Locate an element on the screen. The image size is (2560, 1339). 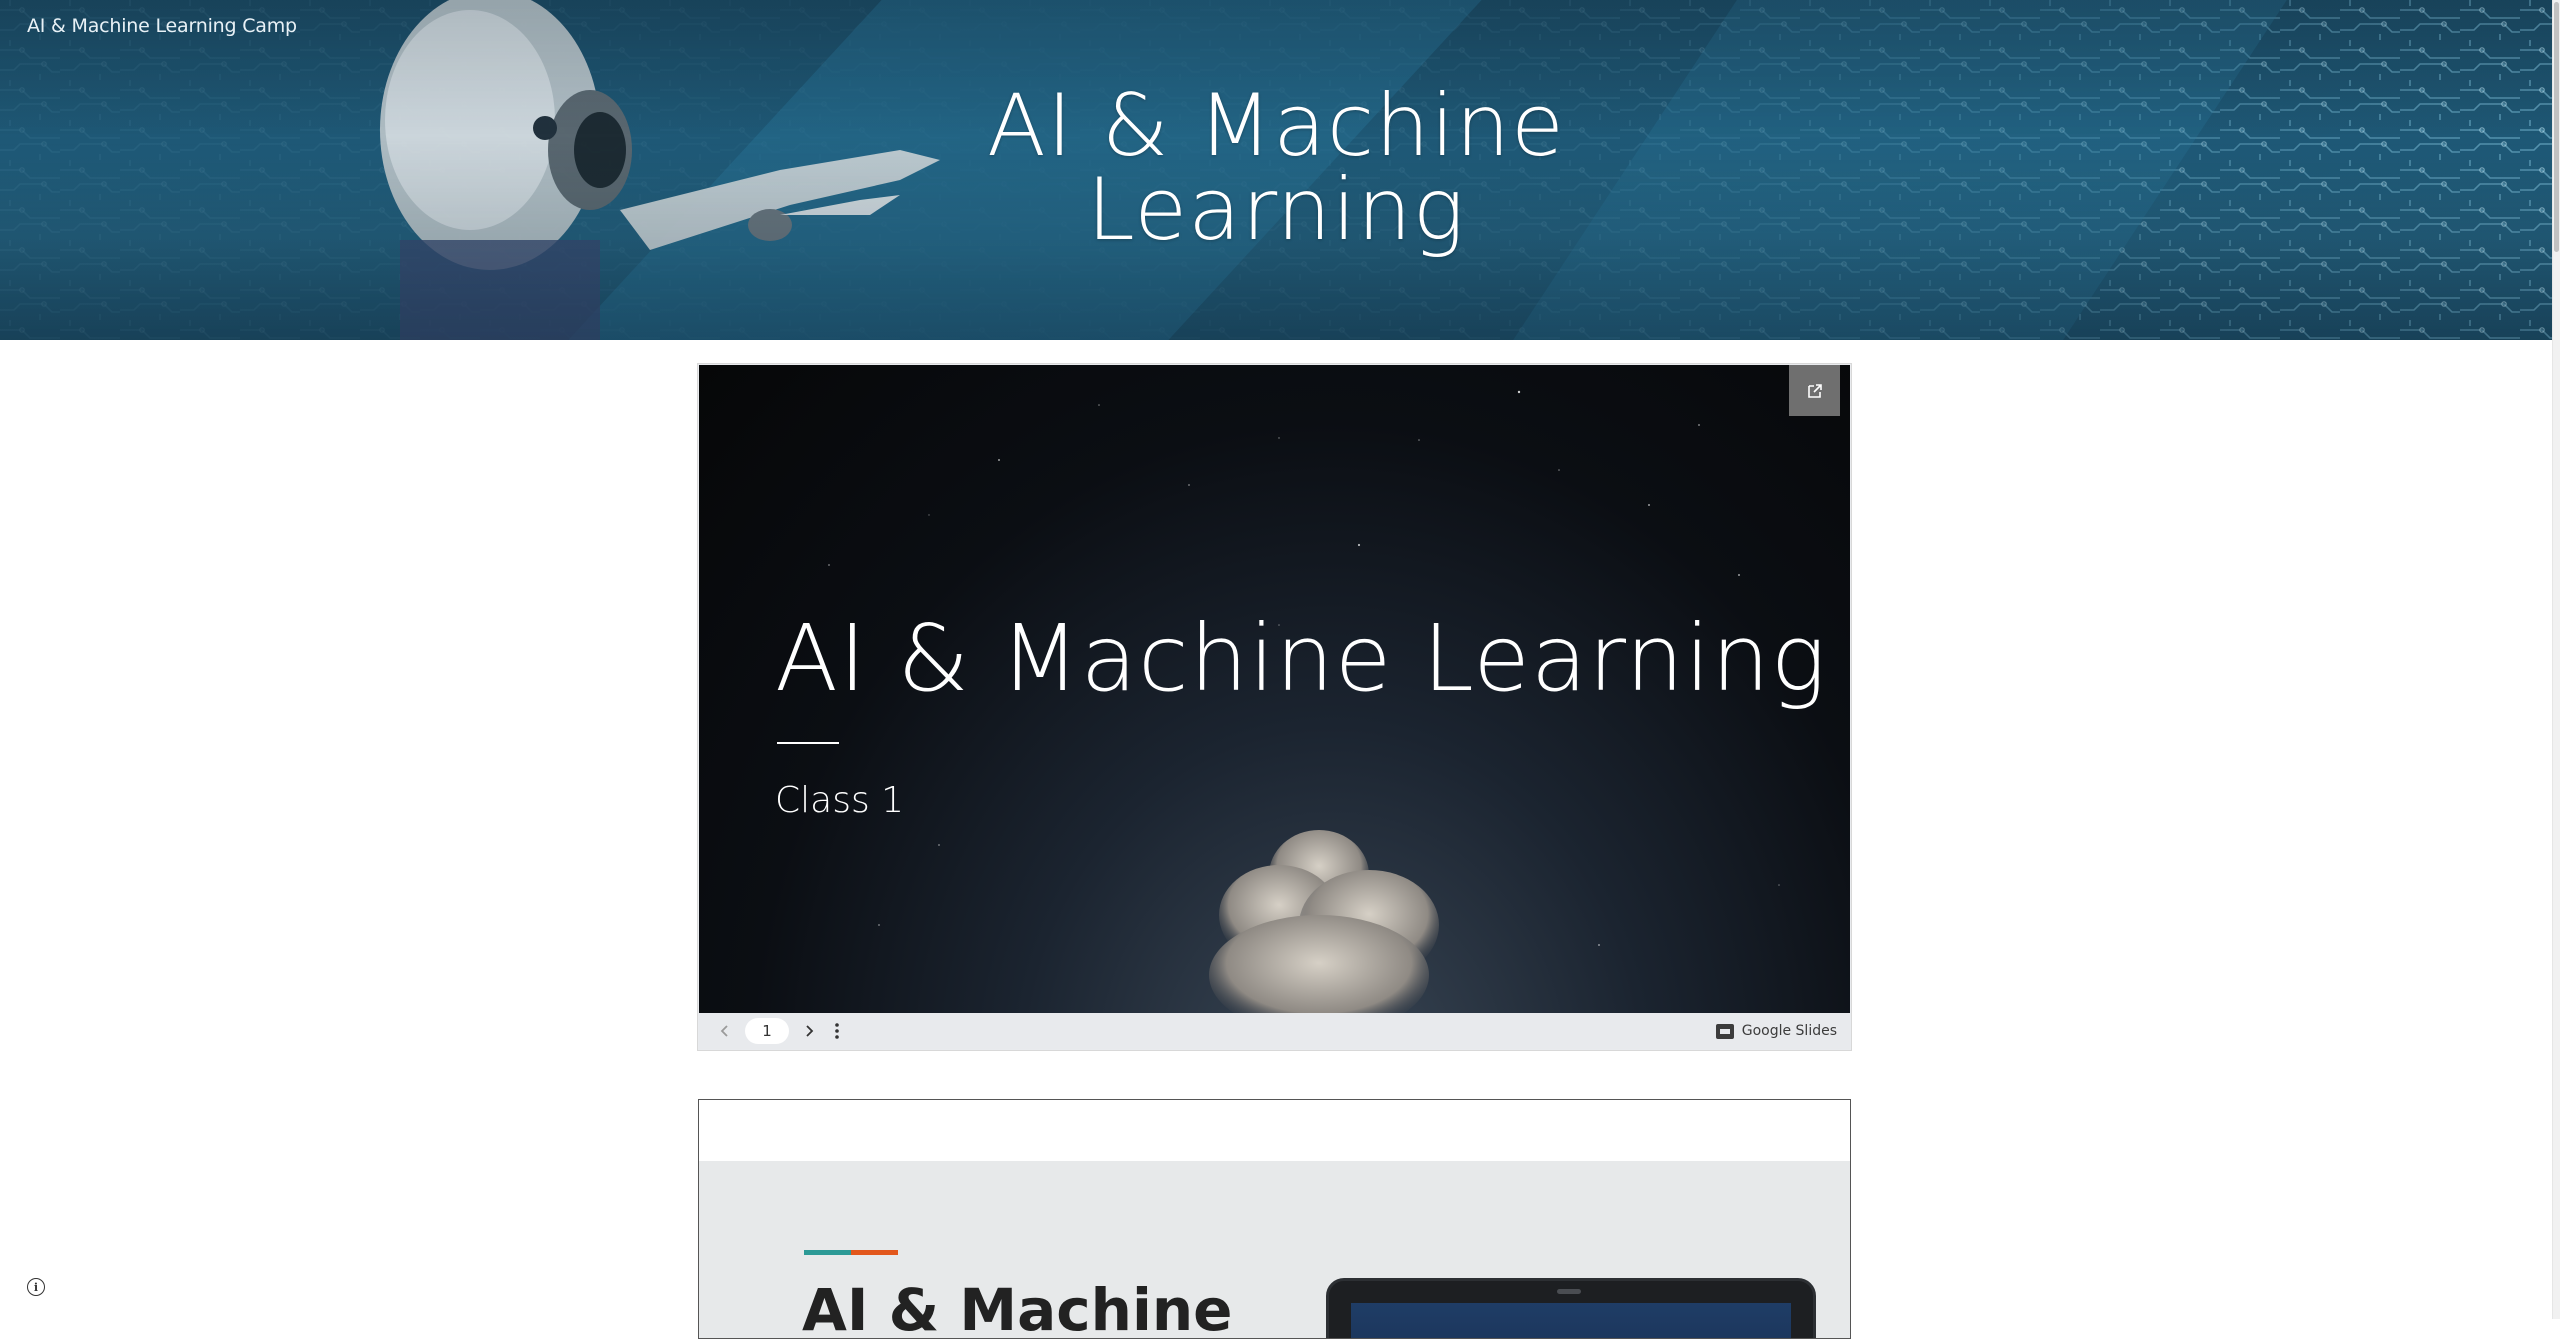
page-title: AI & Machine Learning is located at coordinates (1276, 168).